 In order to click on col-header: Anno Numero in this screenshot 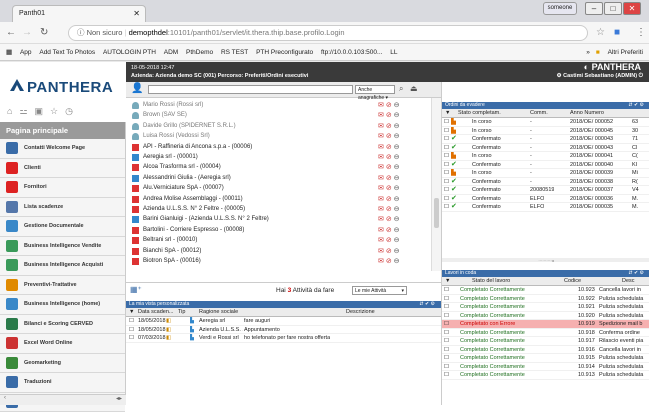, I will do `click(587, 113)`.